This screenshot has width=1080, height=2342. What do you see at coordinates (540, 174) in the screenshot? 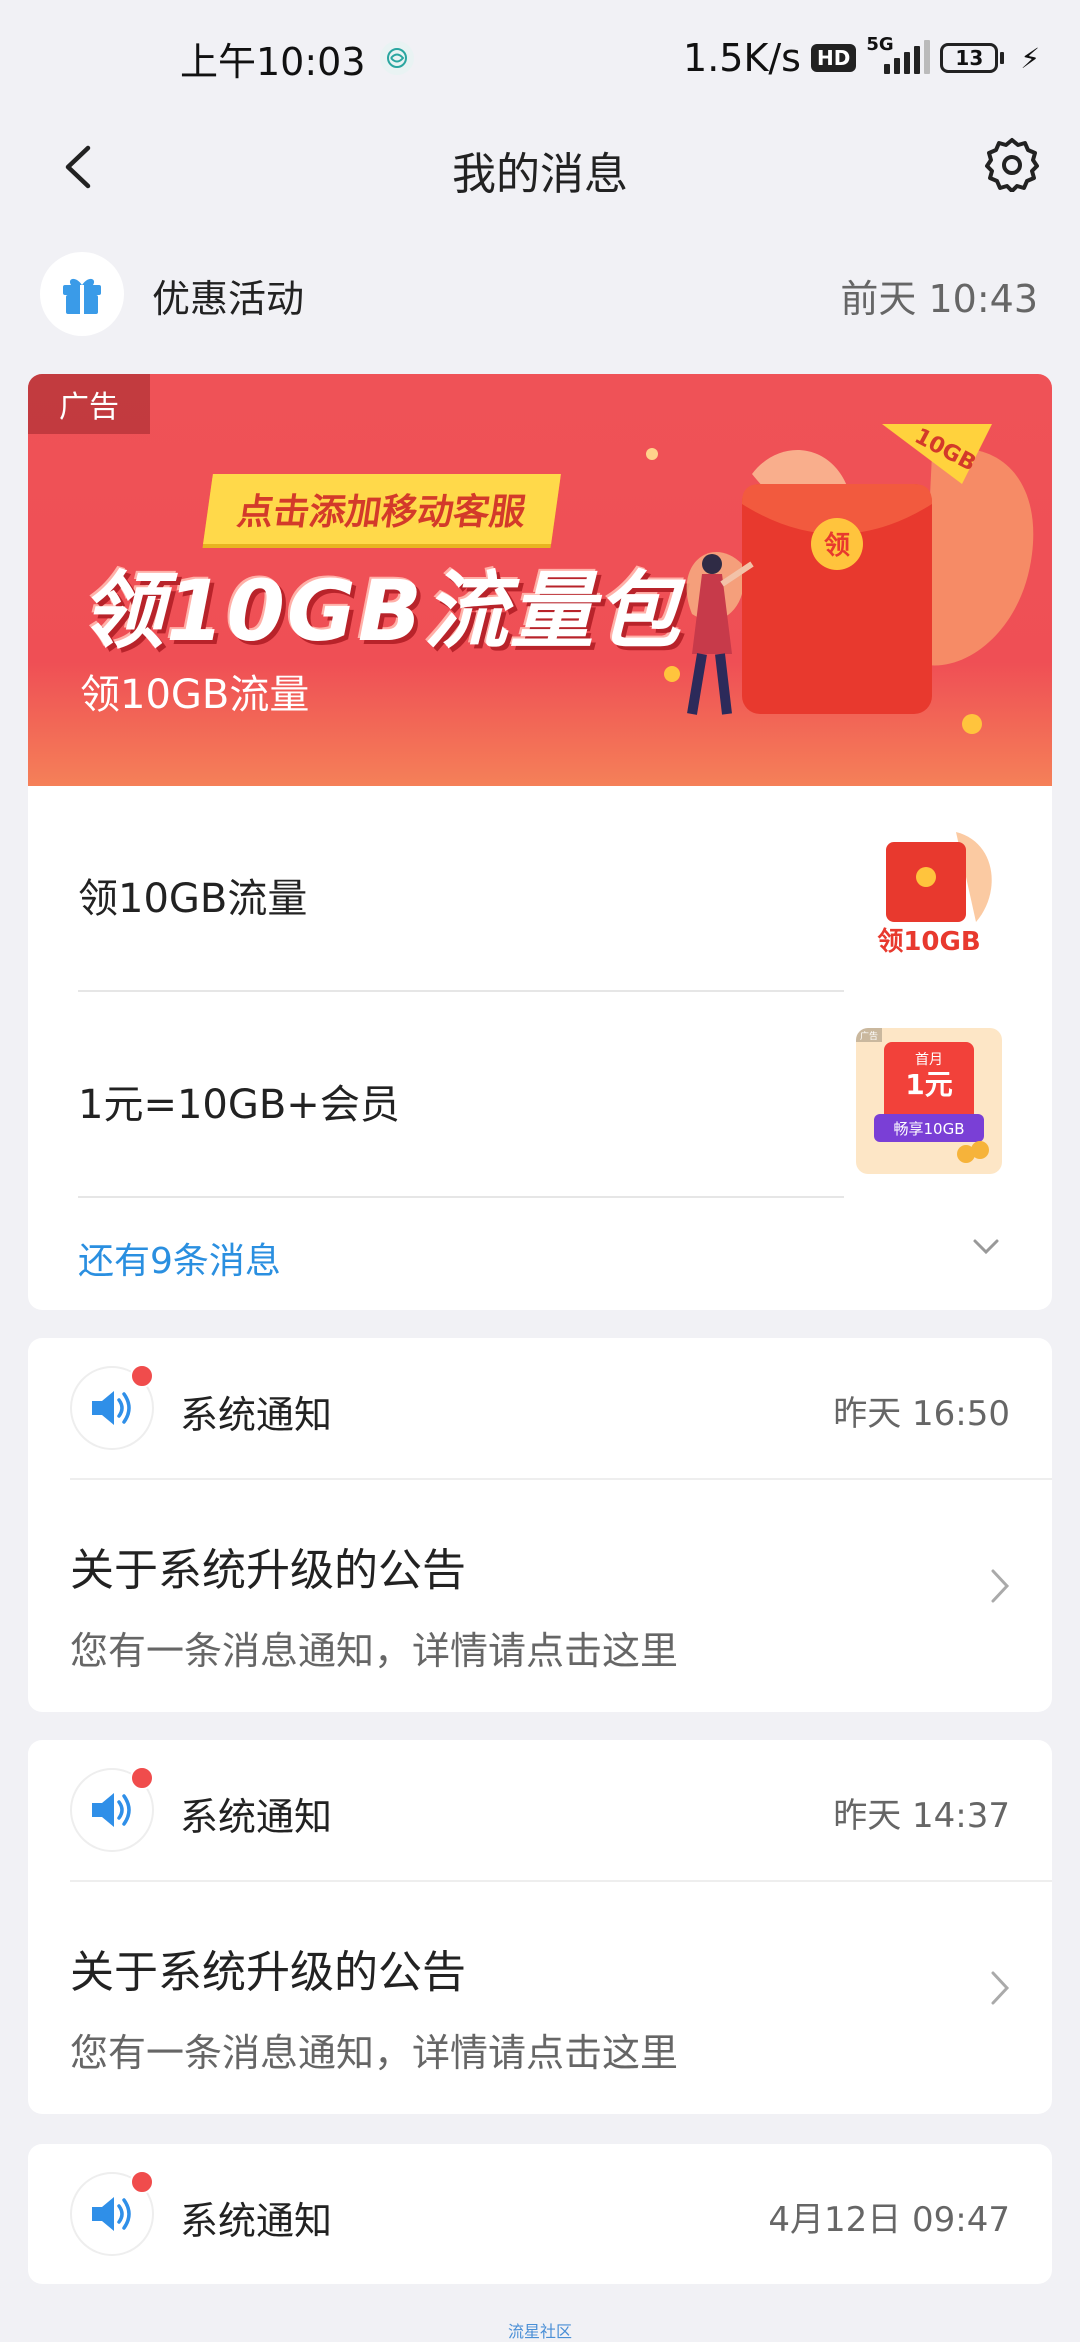
I see `page-title: 我的消息` at bounding box center [540, 174].